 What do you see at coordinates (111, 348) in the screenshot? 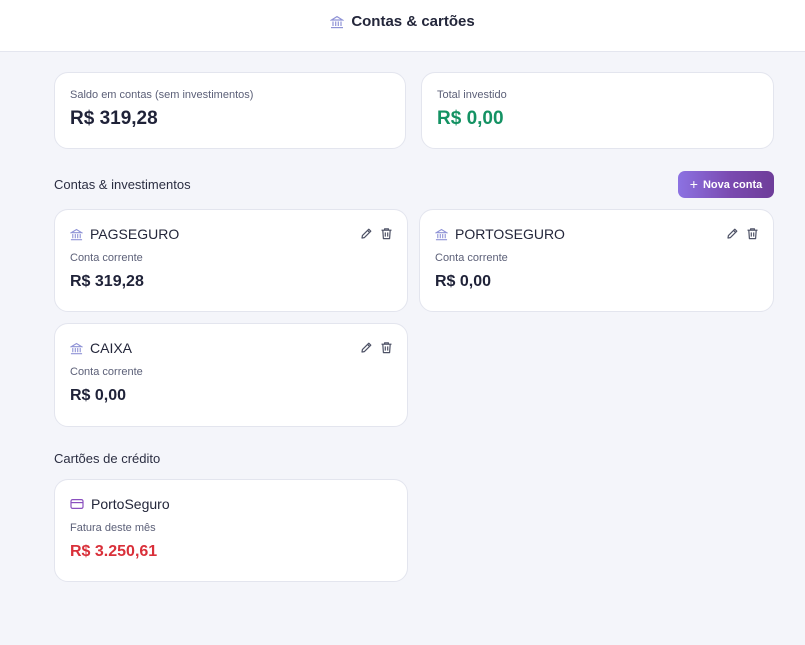
I see `account-name: CAIXA` at bounding box center [111, 348].